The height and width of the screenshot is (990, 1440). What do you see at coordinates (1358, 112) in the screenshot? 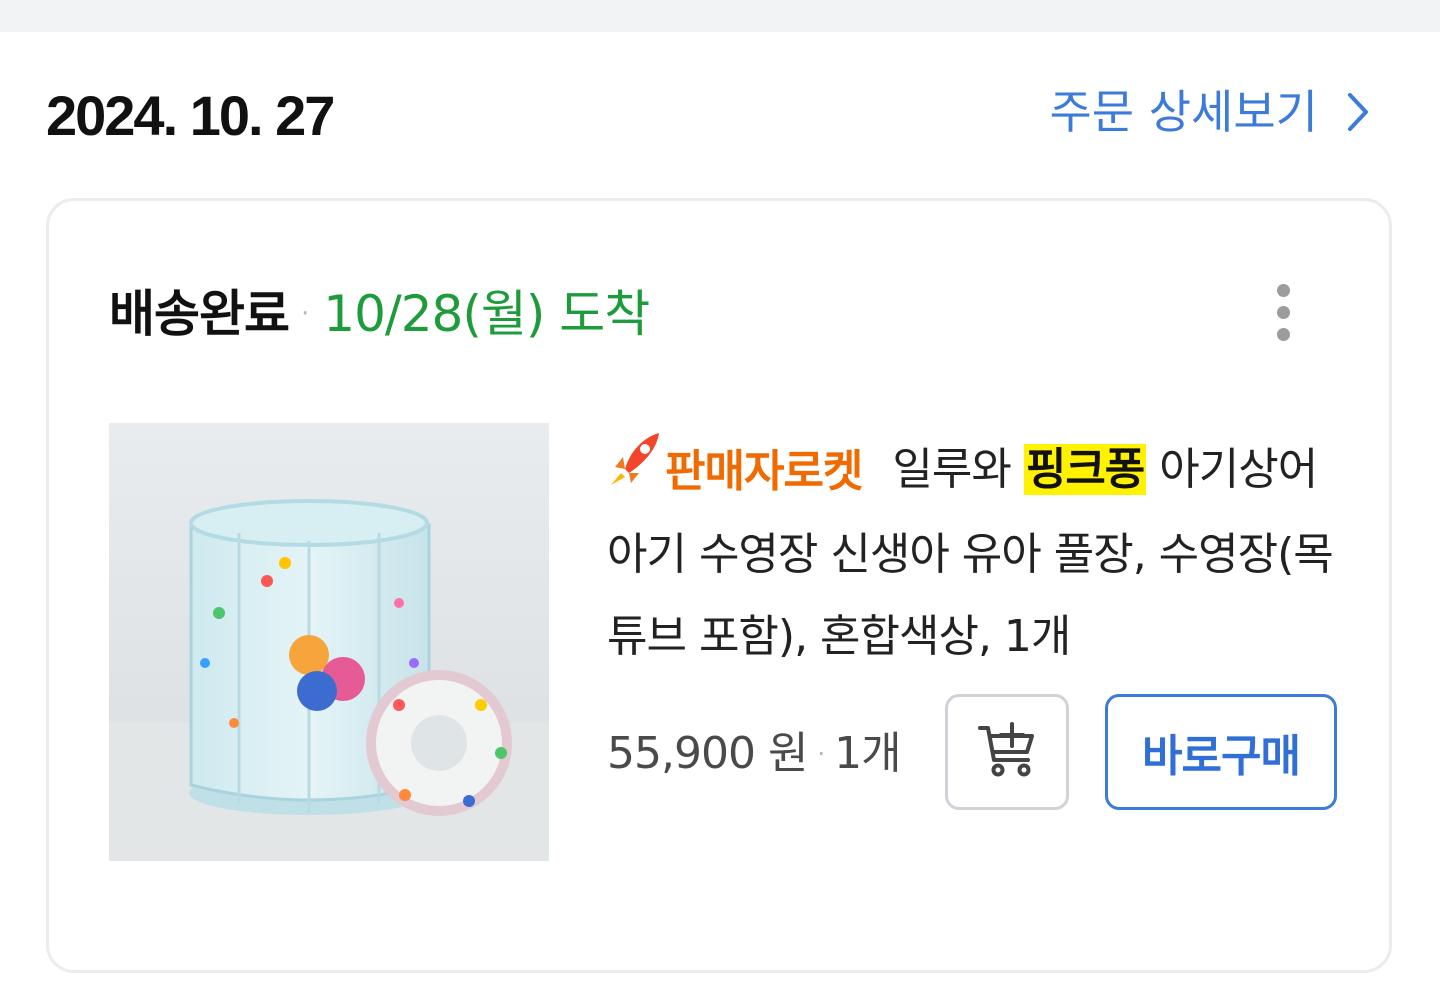
I see `chevron-right-icon` at bounding box center [1358, 112].